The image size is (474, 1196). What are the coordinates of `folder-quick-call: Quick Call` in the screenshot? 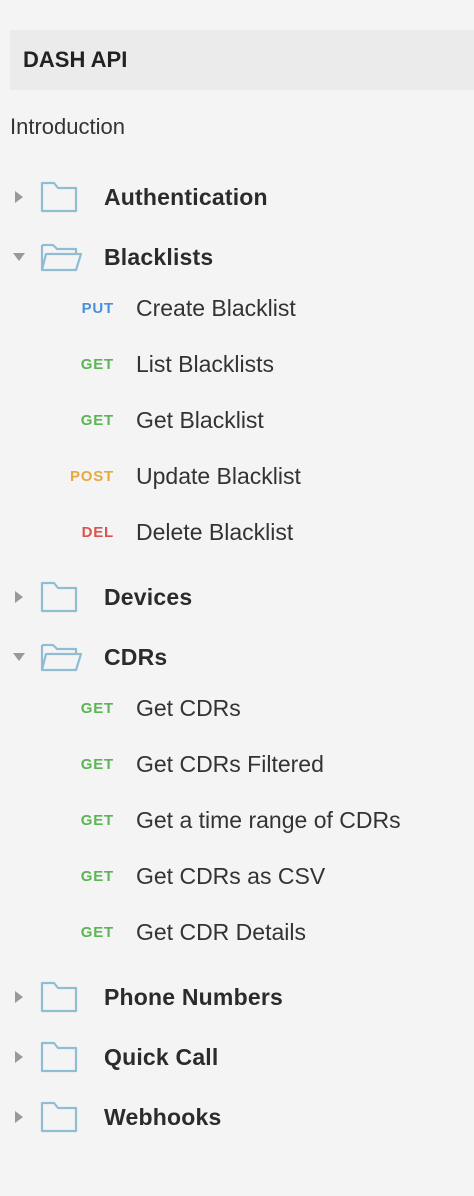 It's located at (237, 1057).